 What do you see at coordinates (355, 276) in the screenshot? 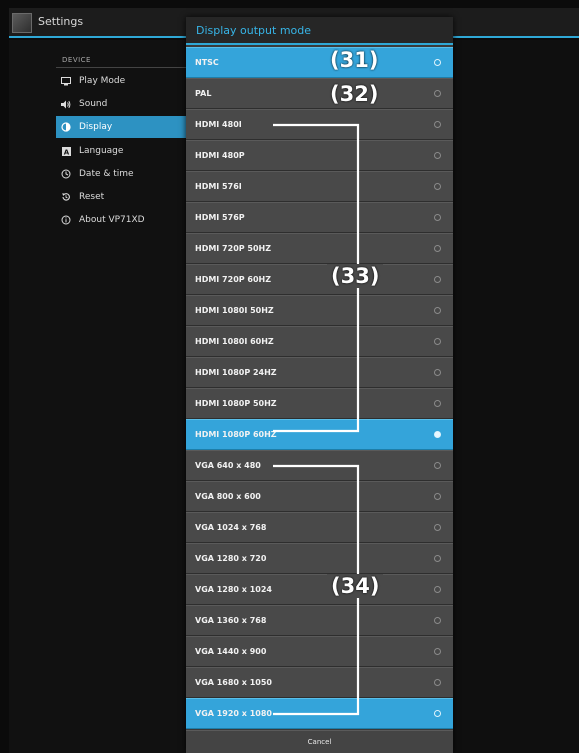
I see `callout-33: (33)` at bounding box center [355, 276].